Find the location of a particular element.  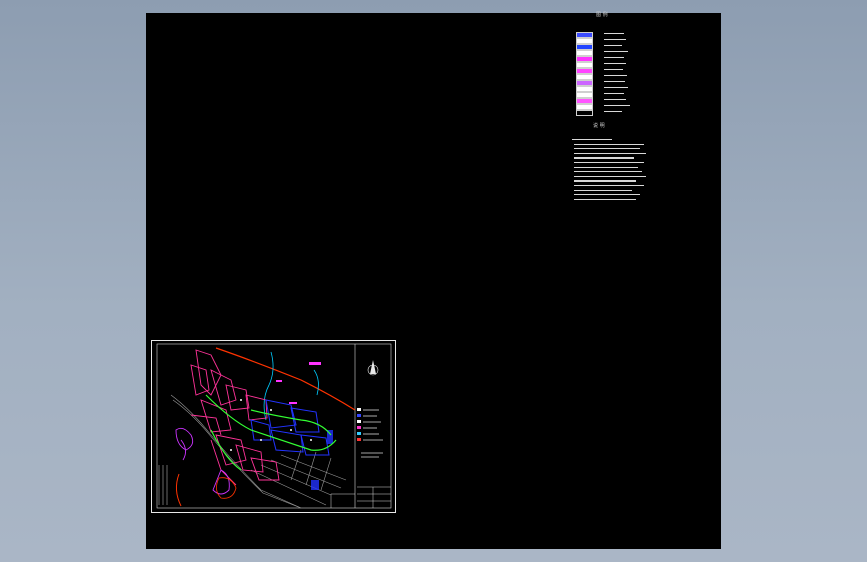

legend-swatch is located at coordinates (584, 113).